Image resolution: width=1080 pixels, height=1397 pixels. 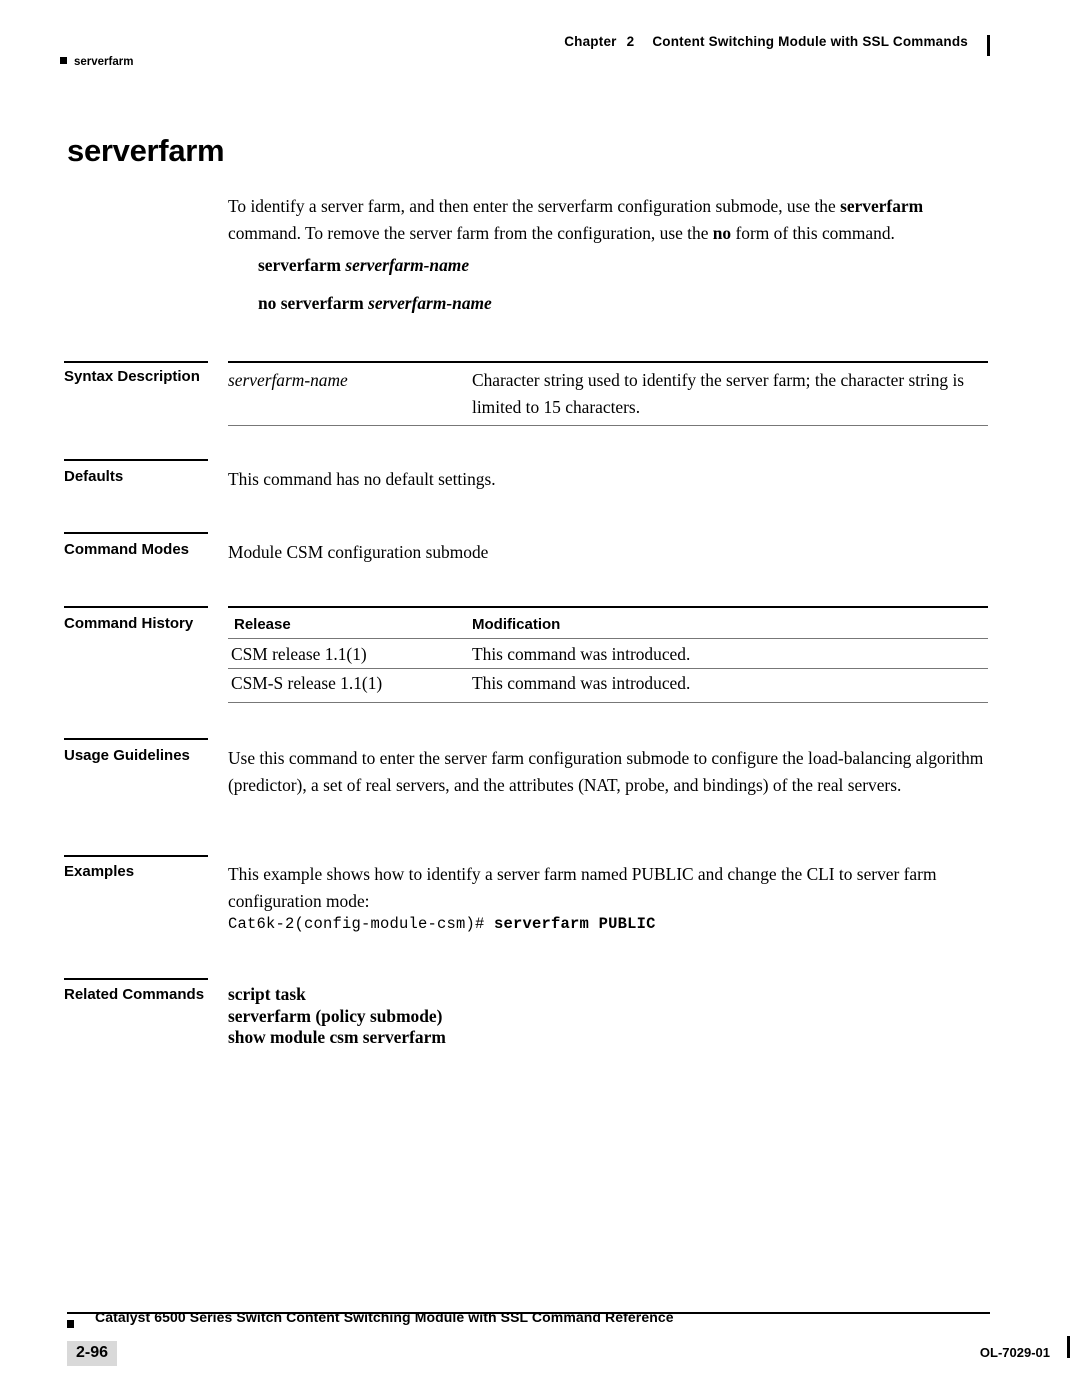 I want to click on bullet-square-icon, so click(x=63, y=60).